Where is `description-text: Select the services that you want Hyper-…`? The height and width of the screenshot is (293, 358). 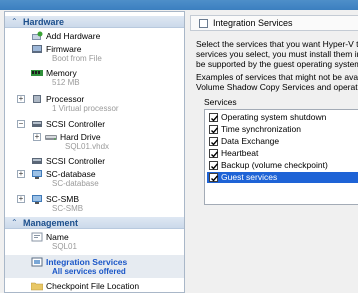
description-text: Select the services that you want Hyper-… is located at coordinates (277, 54).